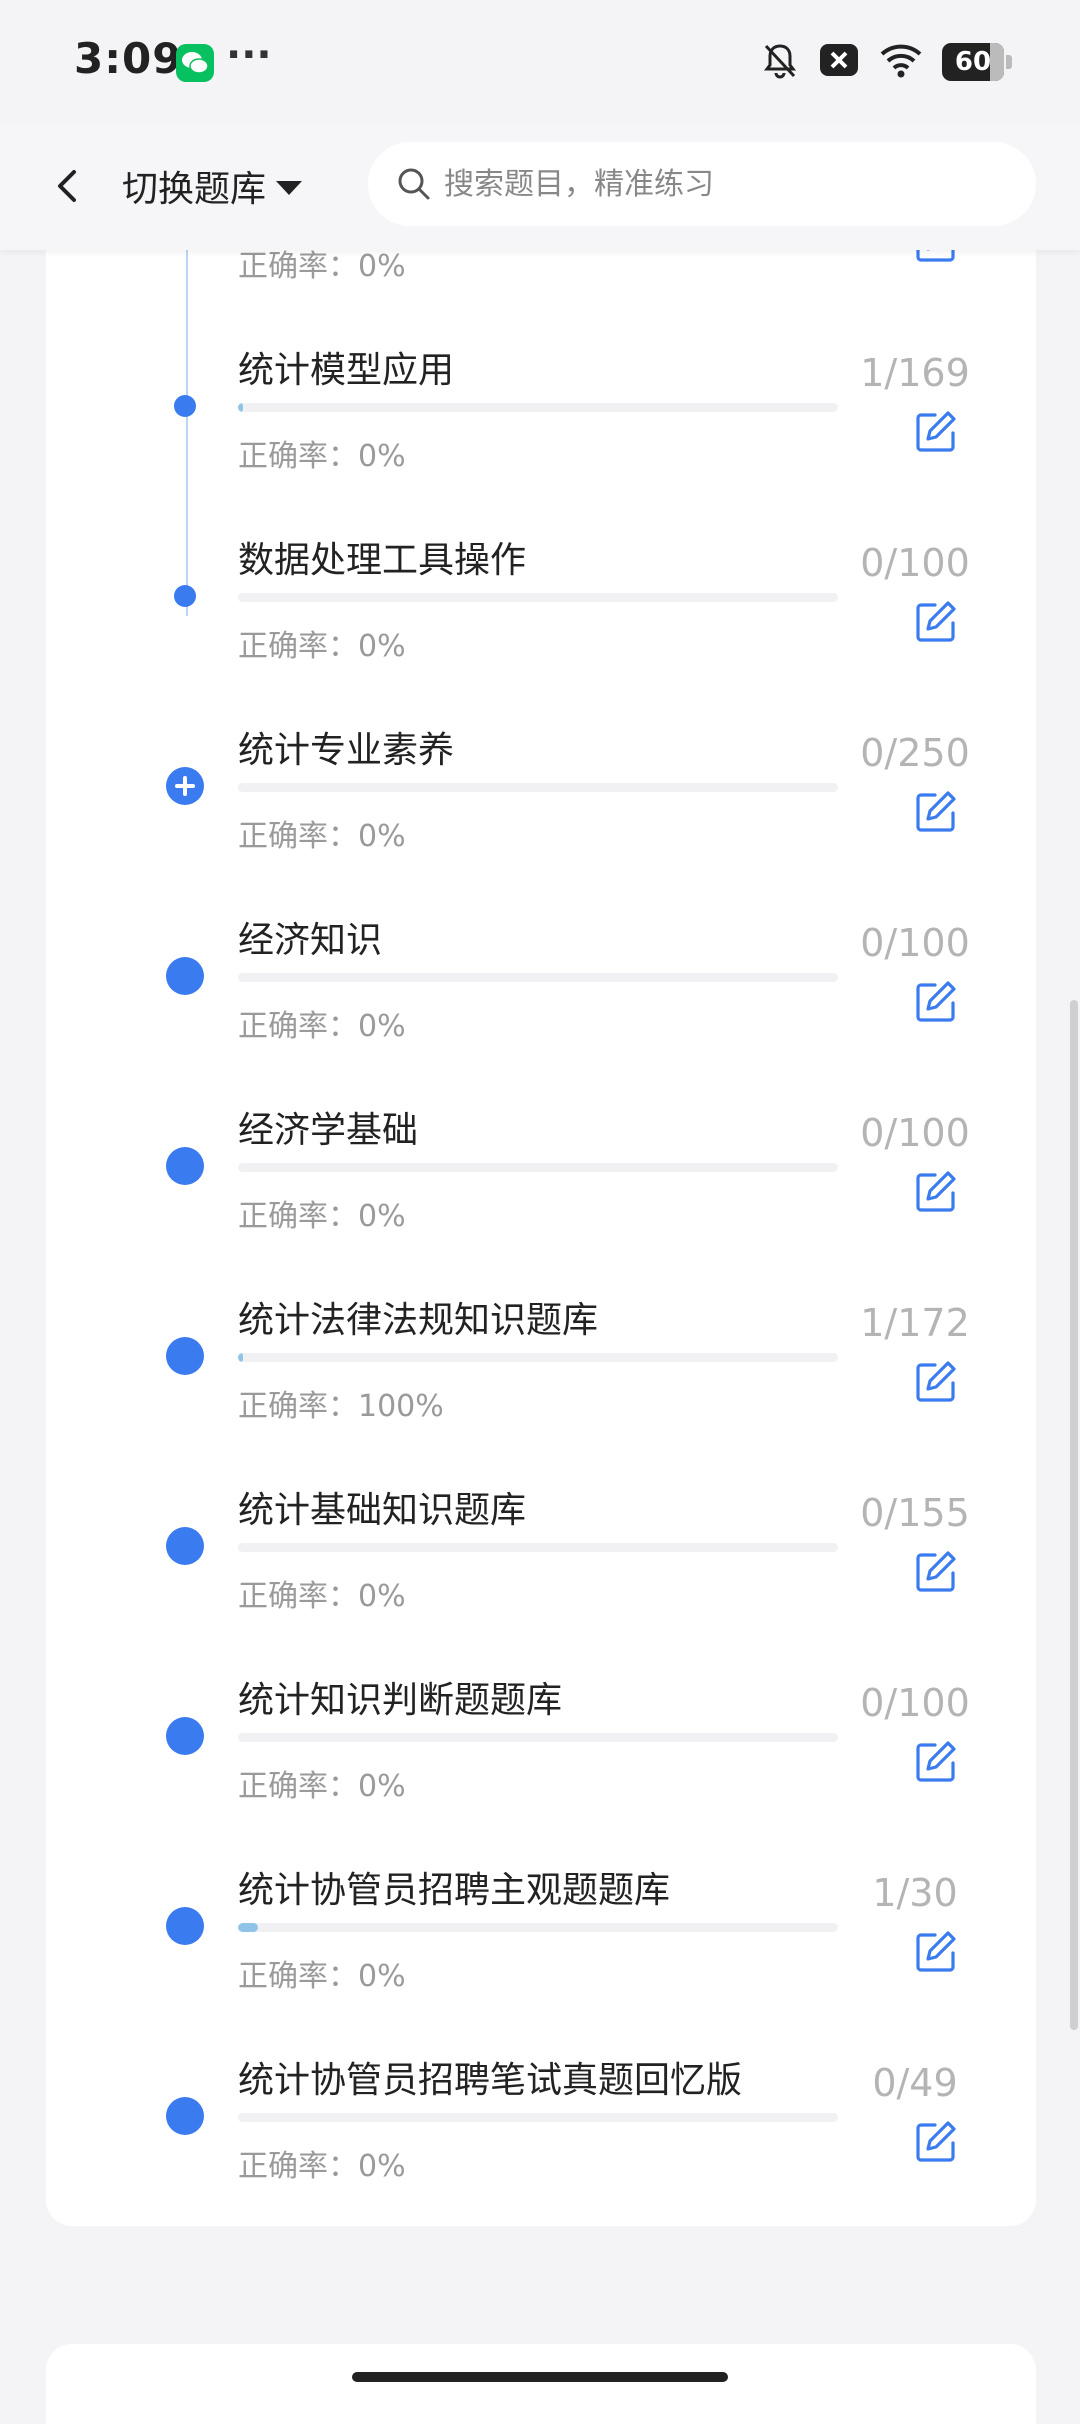 The image size is (1080, 2424). What do you see at coordinates (541, 1936) in the screenshot?
I see `list-item: 统计协管员招聘主观题题库 正确率：0% 1/30` at bounding box center [541, 1936].